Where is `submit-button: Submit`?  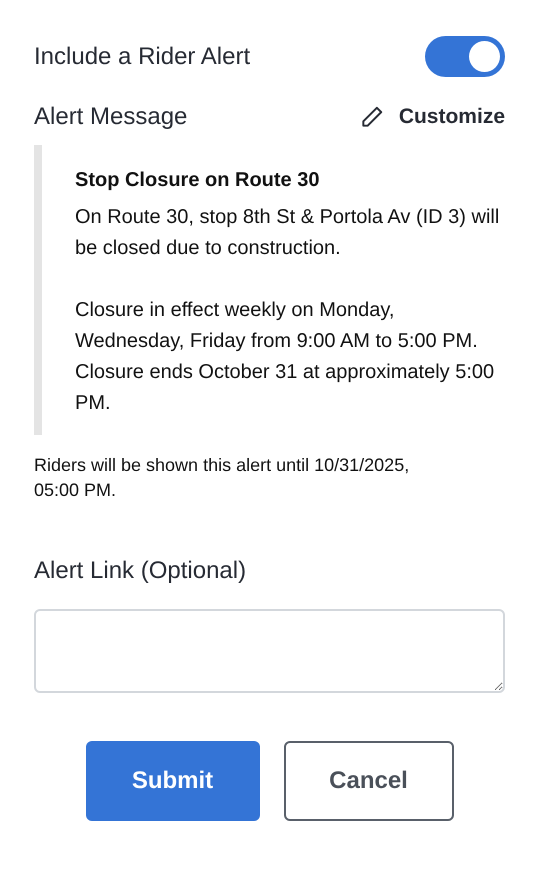
submit-button: Submit is located at coordinates (173, 781).